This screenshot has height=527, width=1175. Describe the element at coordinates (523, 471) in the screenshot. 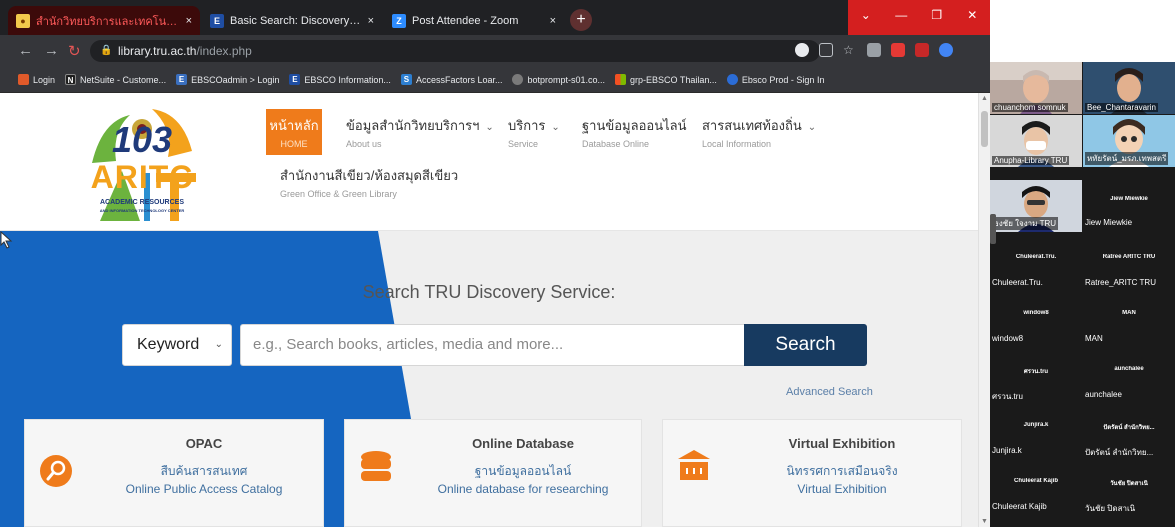

I see `card-thai-link: ฐานข้อมูลออนไลน์` at that location.